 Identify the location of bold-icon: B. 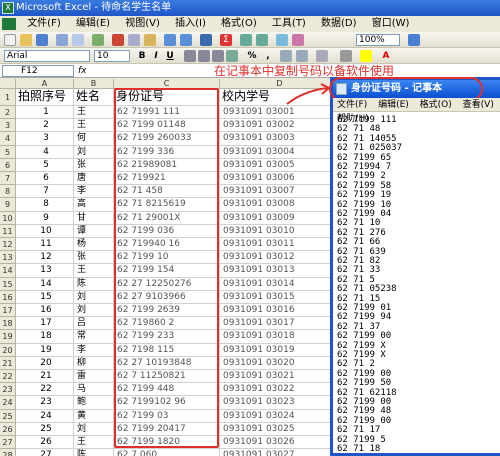
(142, 56).